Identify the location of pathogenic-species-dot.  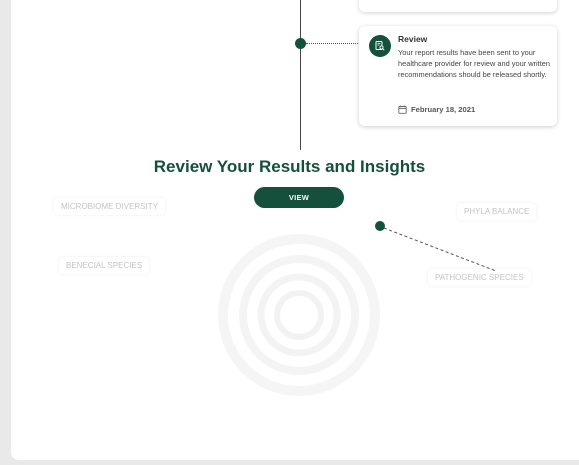
(380, 226).